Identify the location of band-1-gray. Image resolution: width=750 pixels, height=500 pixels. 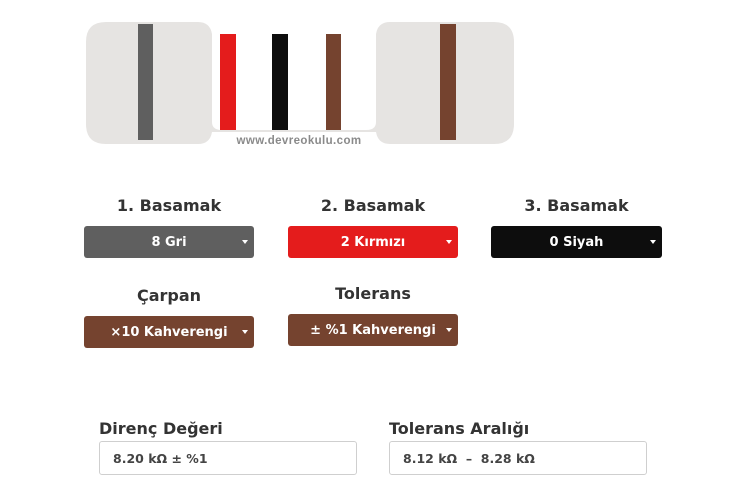
(145, 82).